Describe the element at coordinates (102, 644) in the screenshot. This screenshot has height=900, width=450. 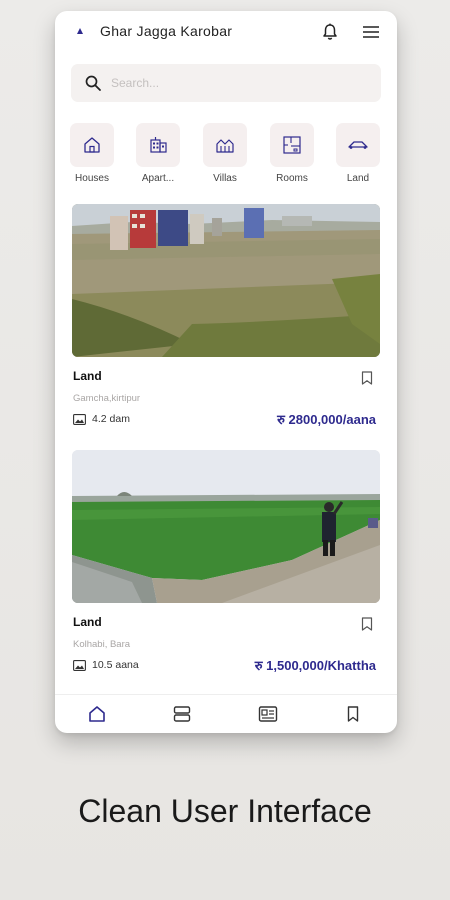
I see `listing-location: Kolhabi, Bara` at that location.